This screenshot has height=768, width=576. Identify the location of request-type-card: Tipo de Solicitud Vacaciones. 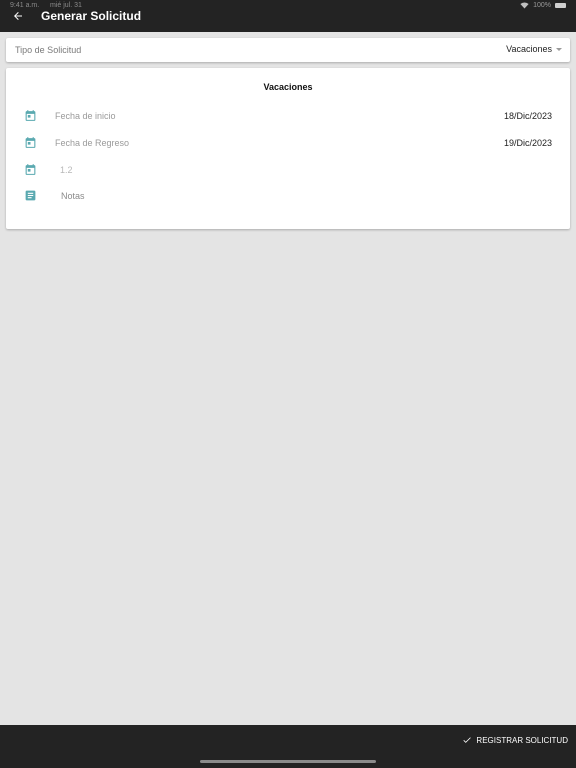
(288, 50).